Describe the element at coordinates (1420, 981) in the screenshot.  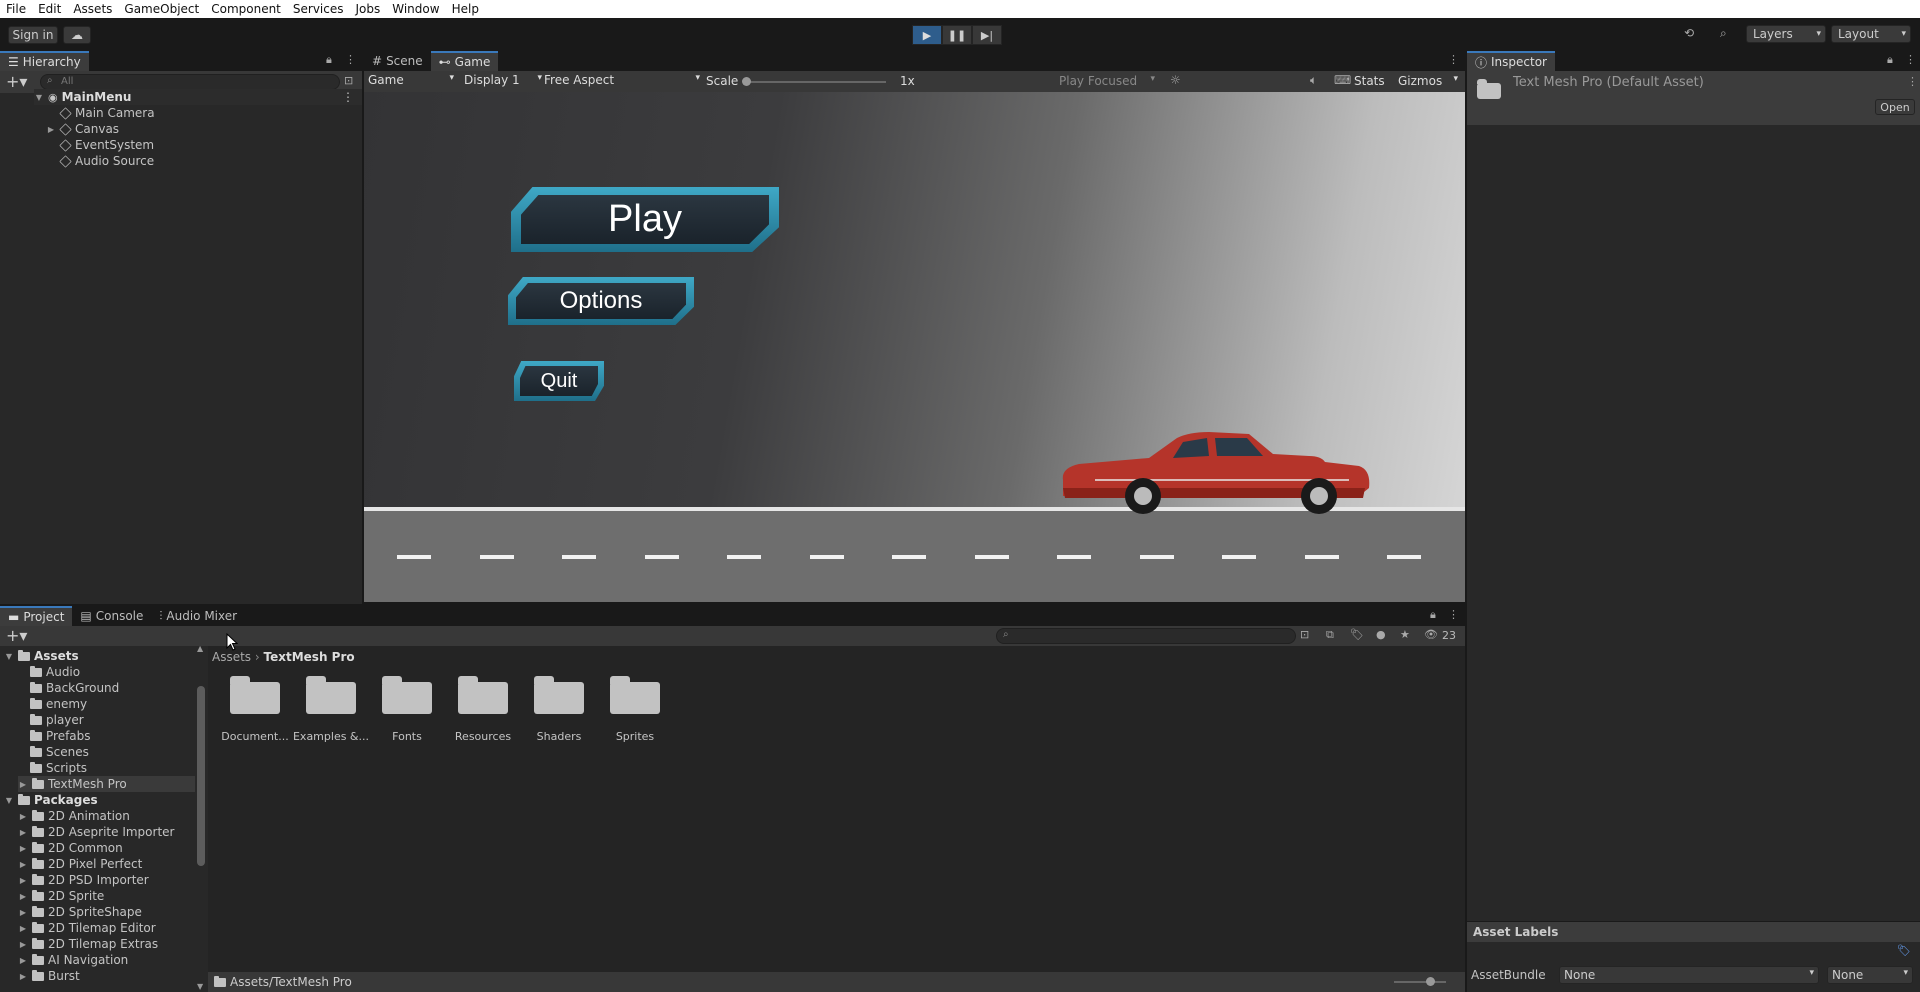
I see `icon-size-slider` at that location.